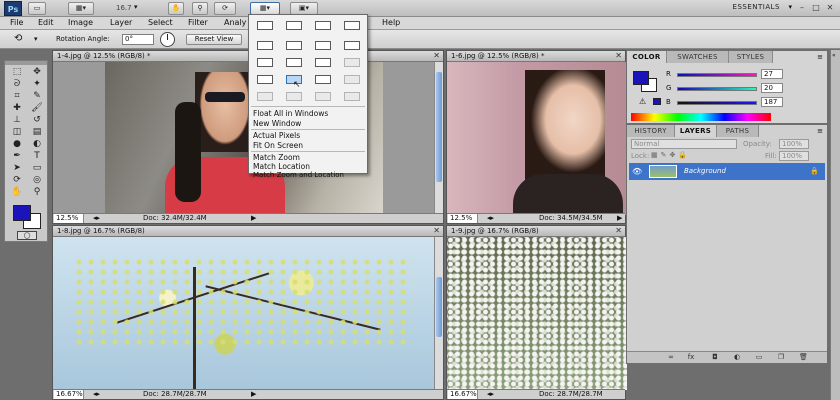  What do you see at coordinates (37, 132) in the screenshot?
I see `gradient-tool-icon: ▤` at bounding box center [37, 132].